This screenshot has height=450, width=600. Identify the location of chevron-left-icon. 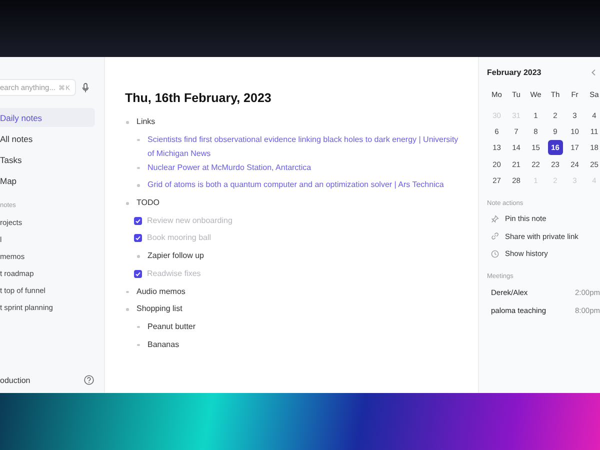
(593, 72).